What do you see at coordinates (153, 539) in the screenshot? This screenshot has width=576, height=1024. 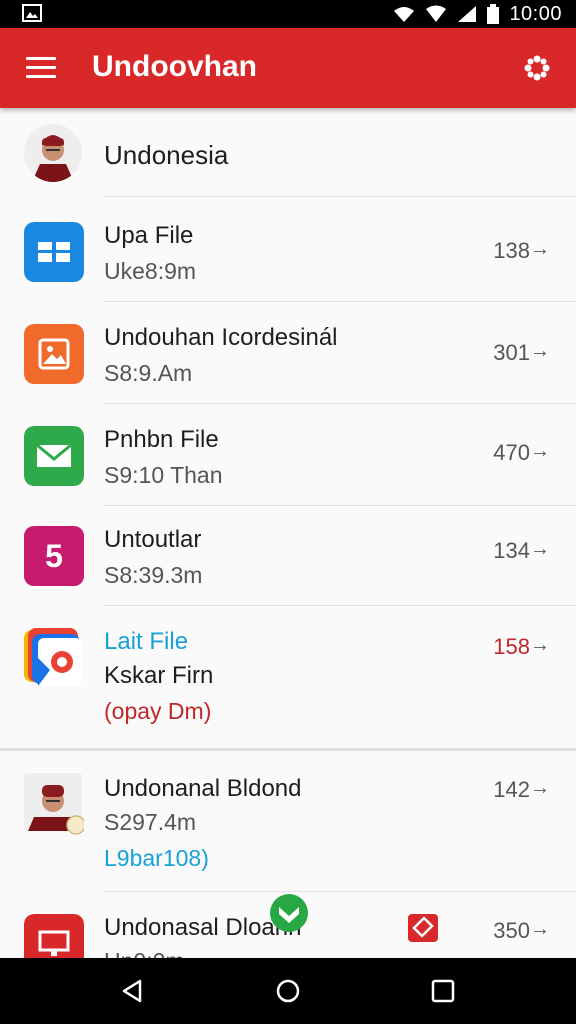 I see `item-title: Untoutlar` at bounding box center [153, 539].